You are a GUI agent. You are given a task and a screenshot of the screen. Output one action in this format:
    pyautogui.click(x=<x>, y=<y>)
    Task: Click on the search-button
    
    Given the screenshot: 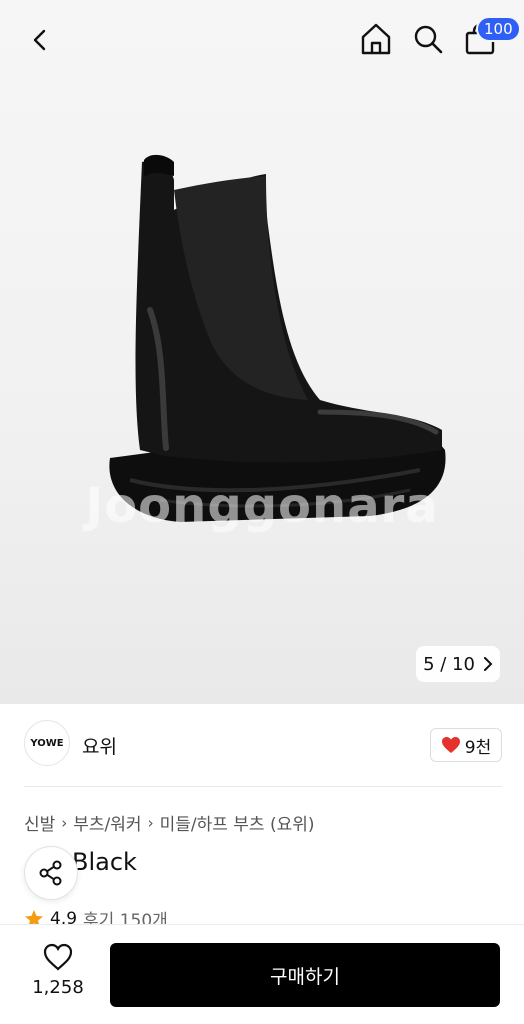 What is the action you would take?
    pyautogui.click(x=428, y=39)
    